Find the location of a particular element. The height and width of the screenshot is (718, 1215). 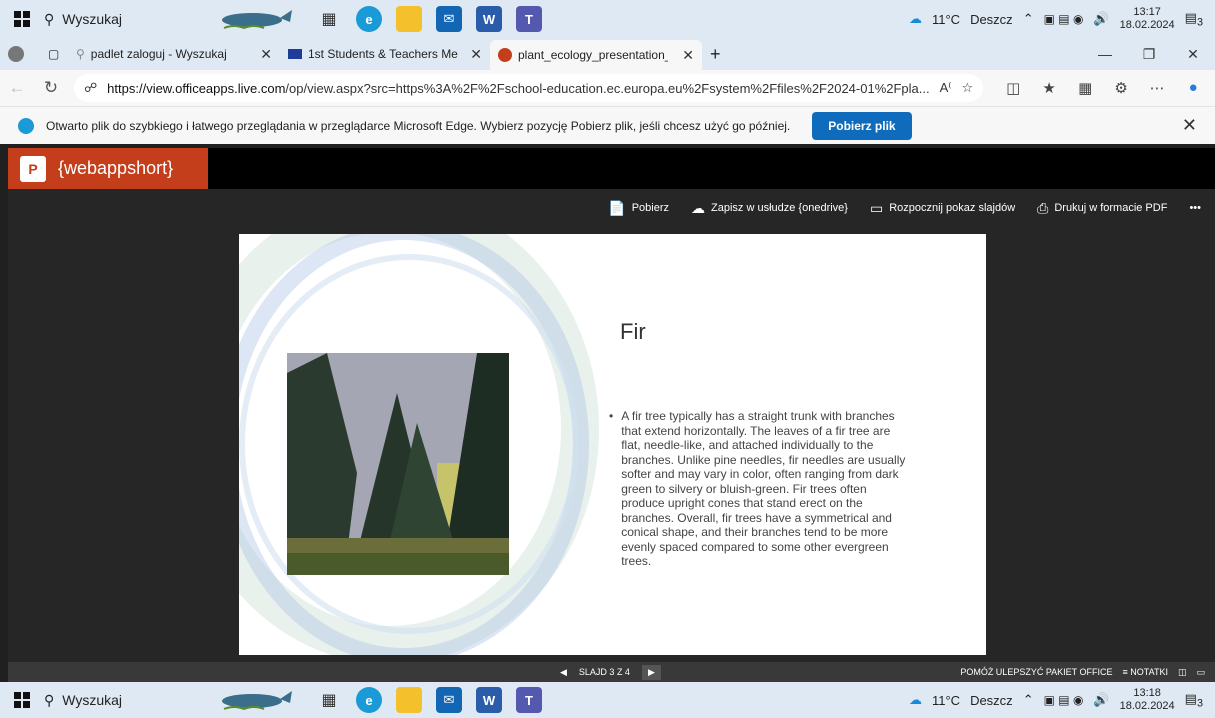

powerpoint-icon: P is located at coordinates (33, 168).